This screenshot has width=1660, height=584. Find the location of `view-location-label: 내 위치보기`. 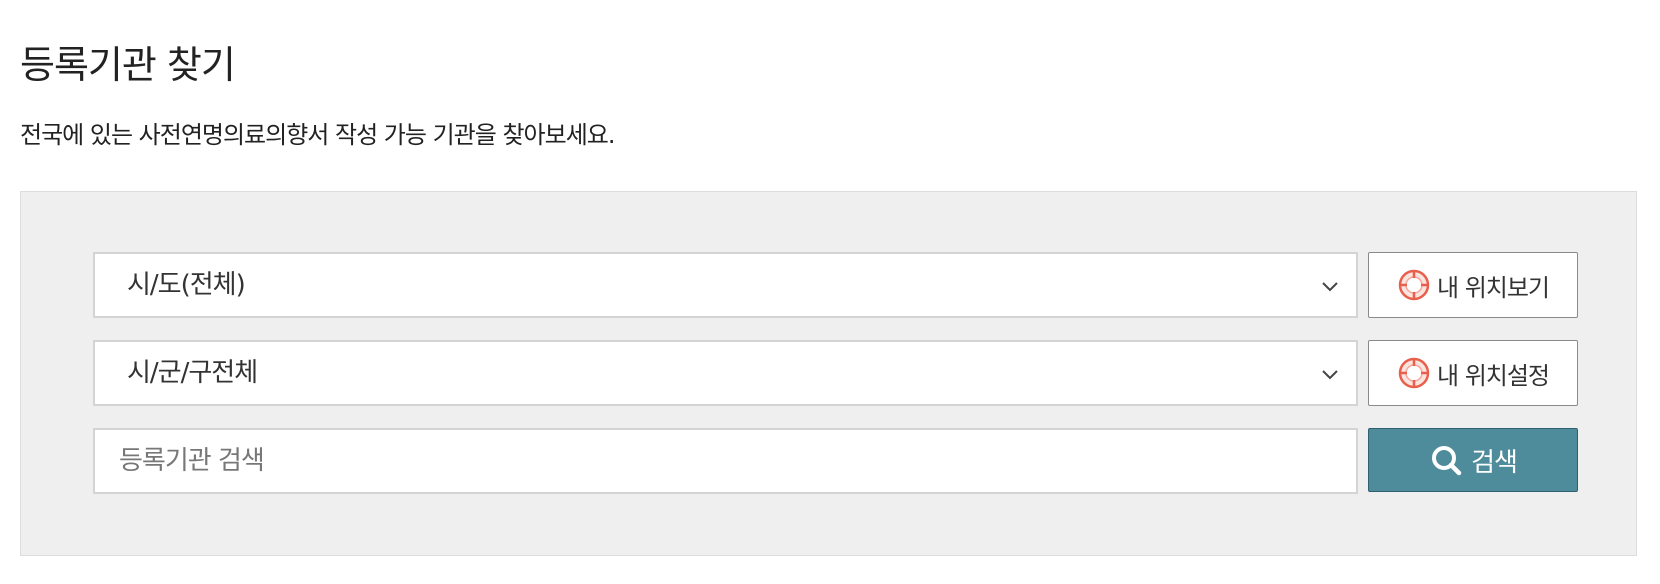

view-location-label: 내 위치보기 is located at coordinates (1493, 287).